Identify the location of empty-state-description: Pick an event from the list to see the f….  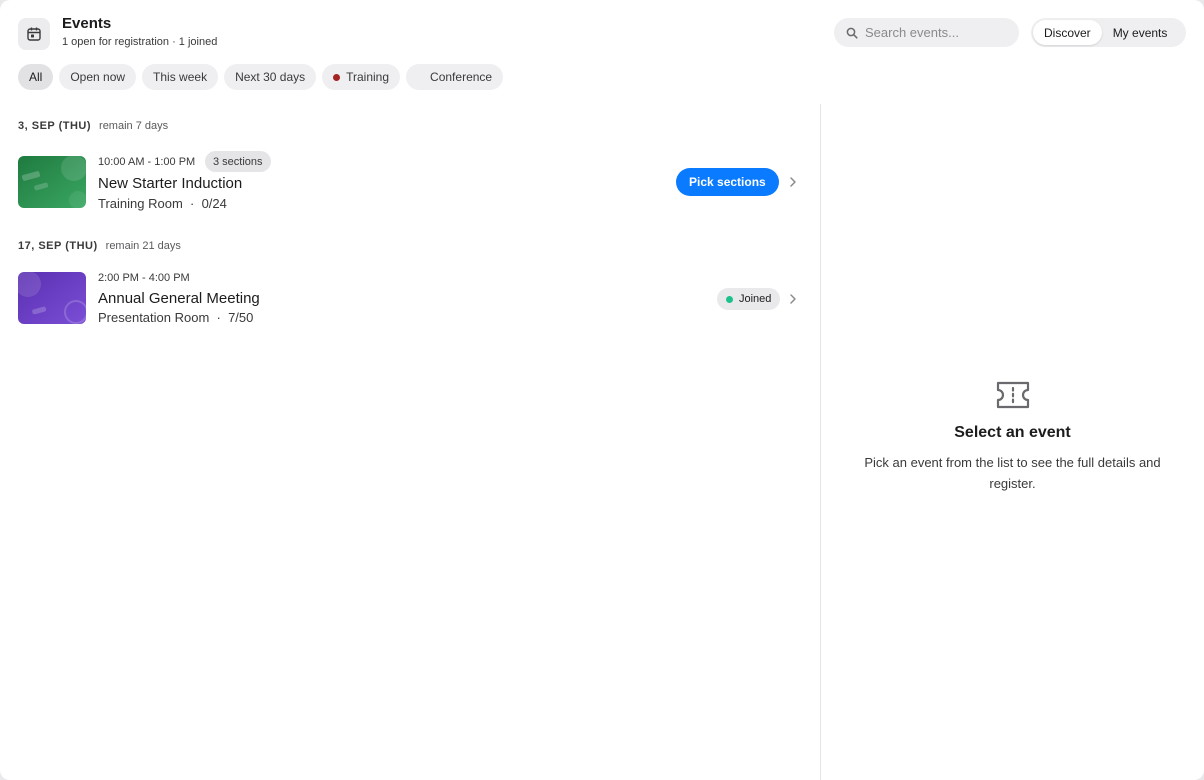
(1012, 473).